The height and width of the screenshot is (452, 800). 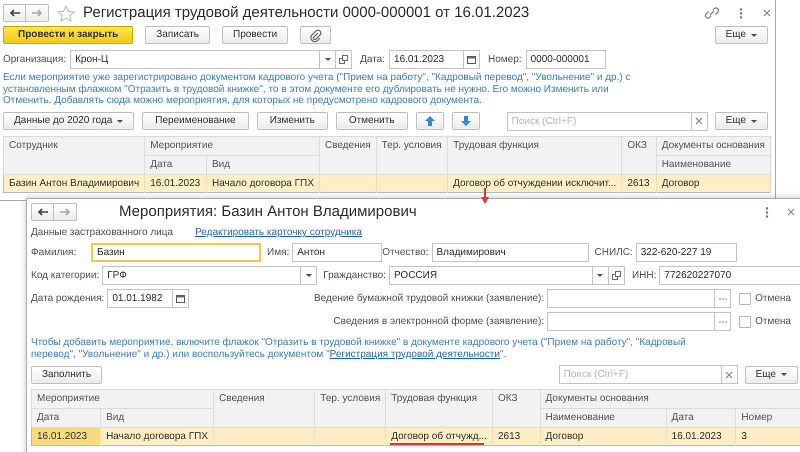 I want to click on table-row: 16.01.2023 Начало договора ГПХ Договор об отчужд... 2613 Договор 16.01.2023 3, so click(x=416, y=437).